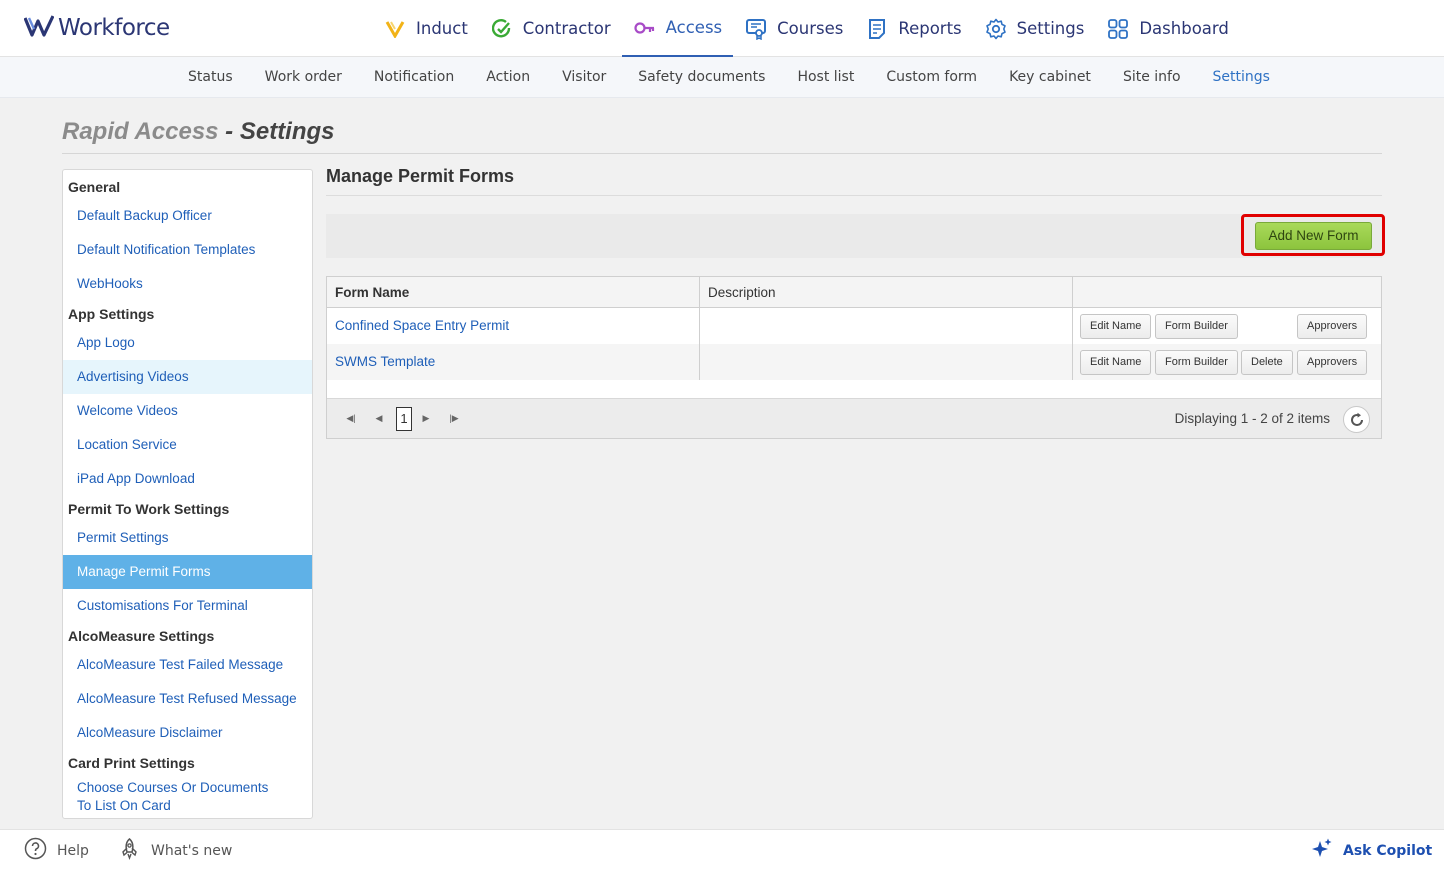 The width and height of the screenshot is (1444, 870). What do you see at coordinates (187, 479) in the screenshot?
I see `sidebar-item-ipad-app-download: iPad App Download` at bounding box center [187, 479].